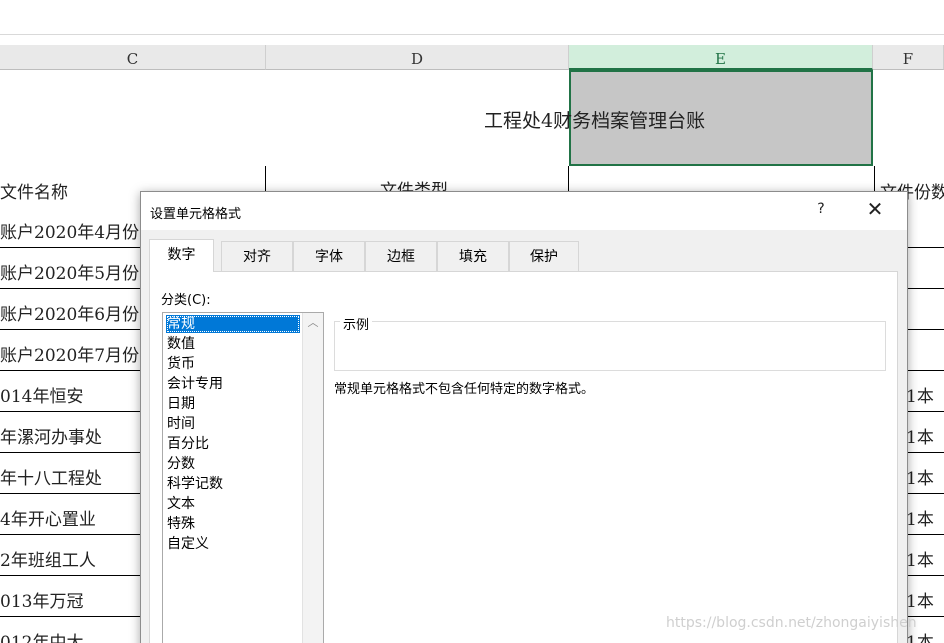 The height and width of the screenshot is (643, 944). I want to click on tab-fill: 填充, so click(473, 256).